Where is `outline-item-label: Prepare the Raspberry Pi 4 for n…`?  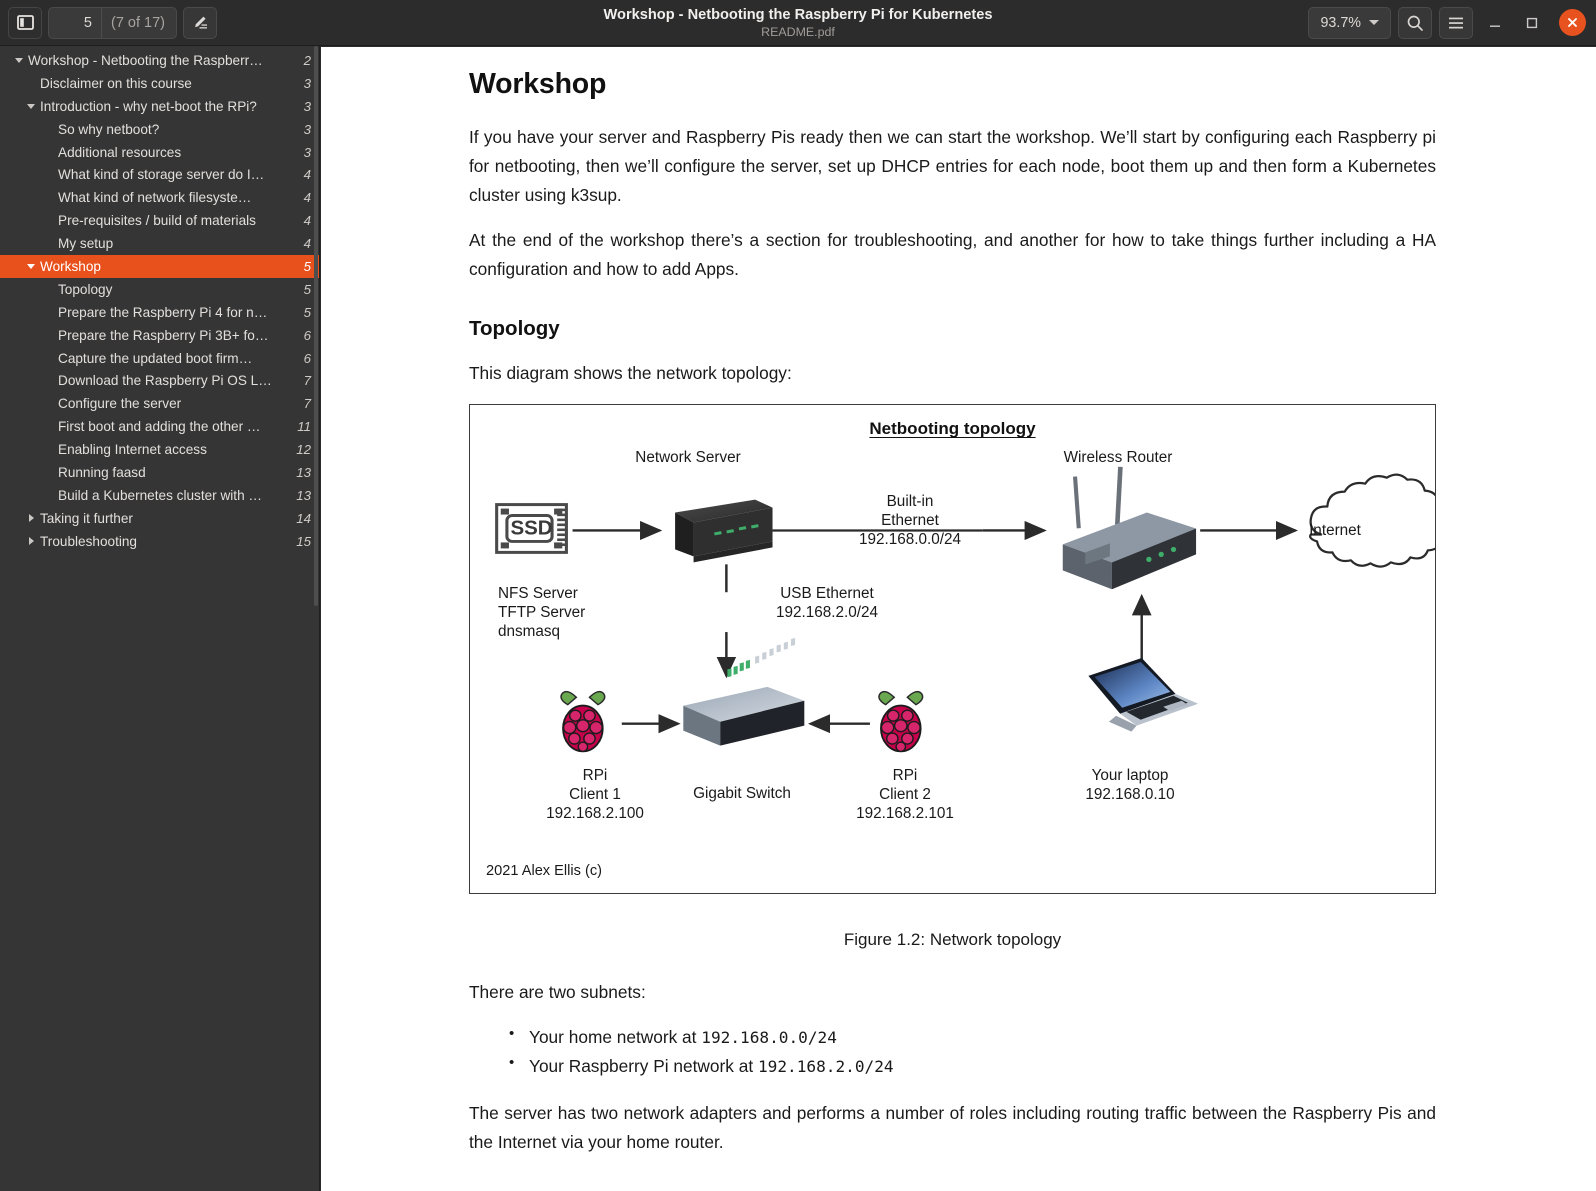
outline-item-label: Prepare the Raspberry Pi 4 for n… is located at coordinates (163, 312).